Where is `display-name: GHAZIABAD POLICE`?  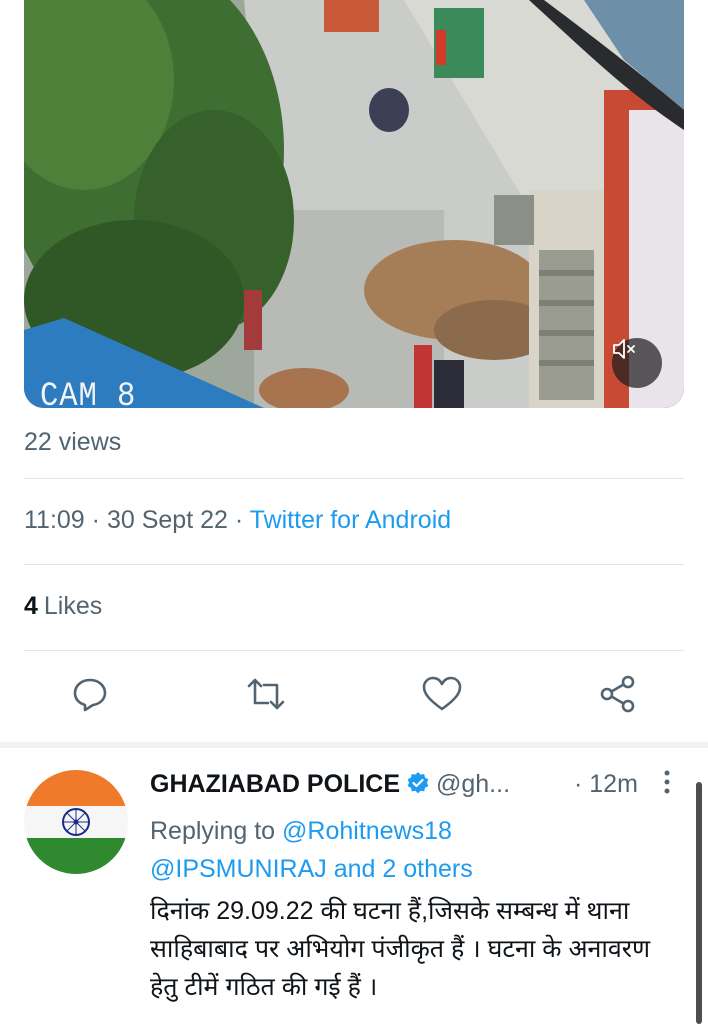 display-name: GHAZIABAD POLICE is located at coordinates (275, 784).